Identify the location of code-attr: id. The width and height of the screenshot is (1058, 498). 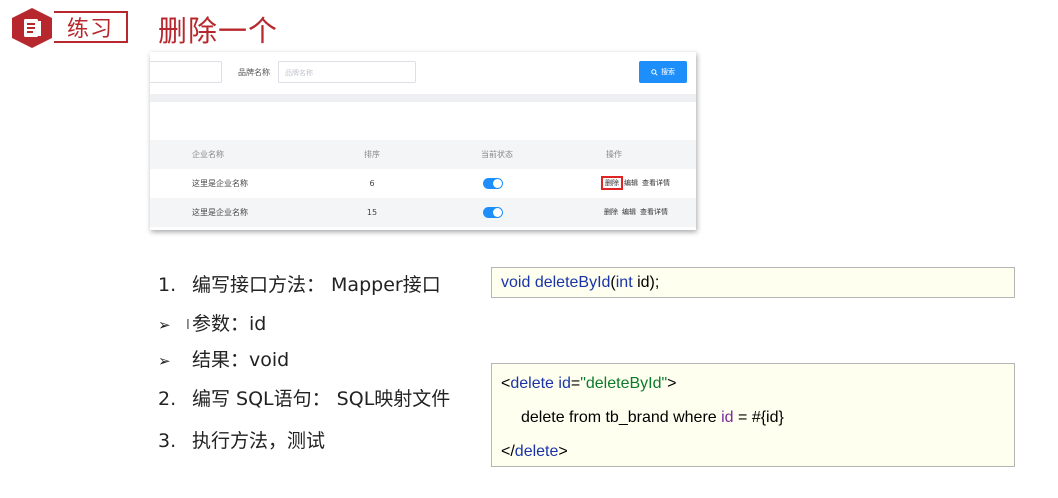
(562, 383).